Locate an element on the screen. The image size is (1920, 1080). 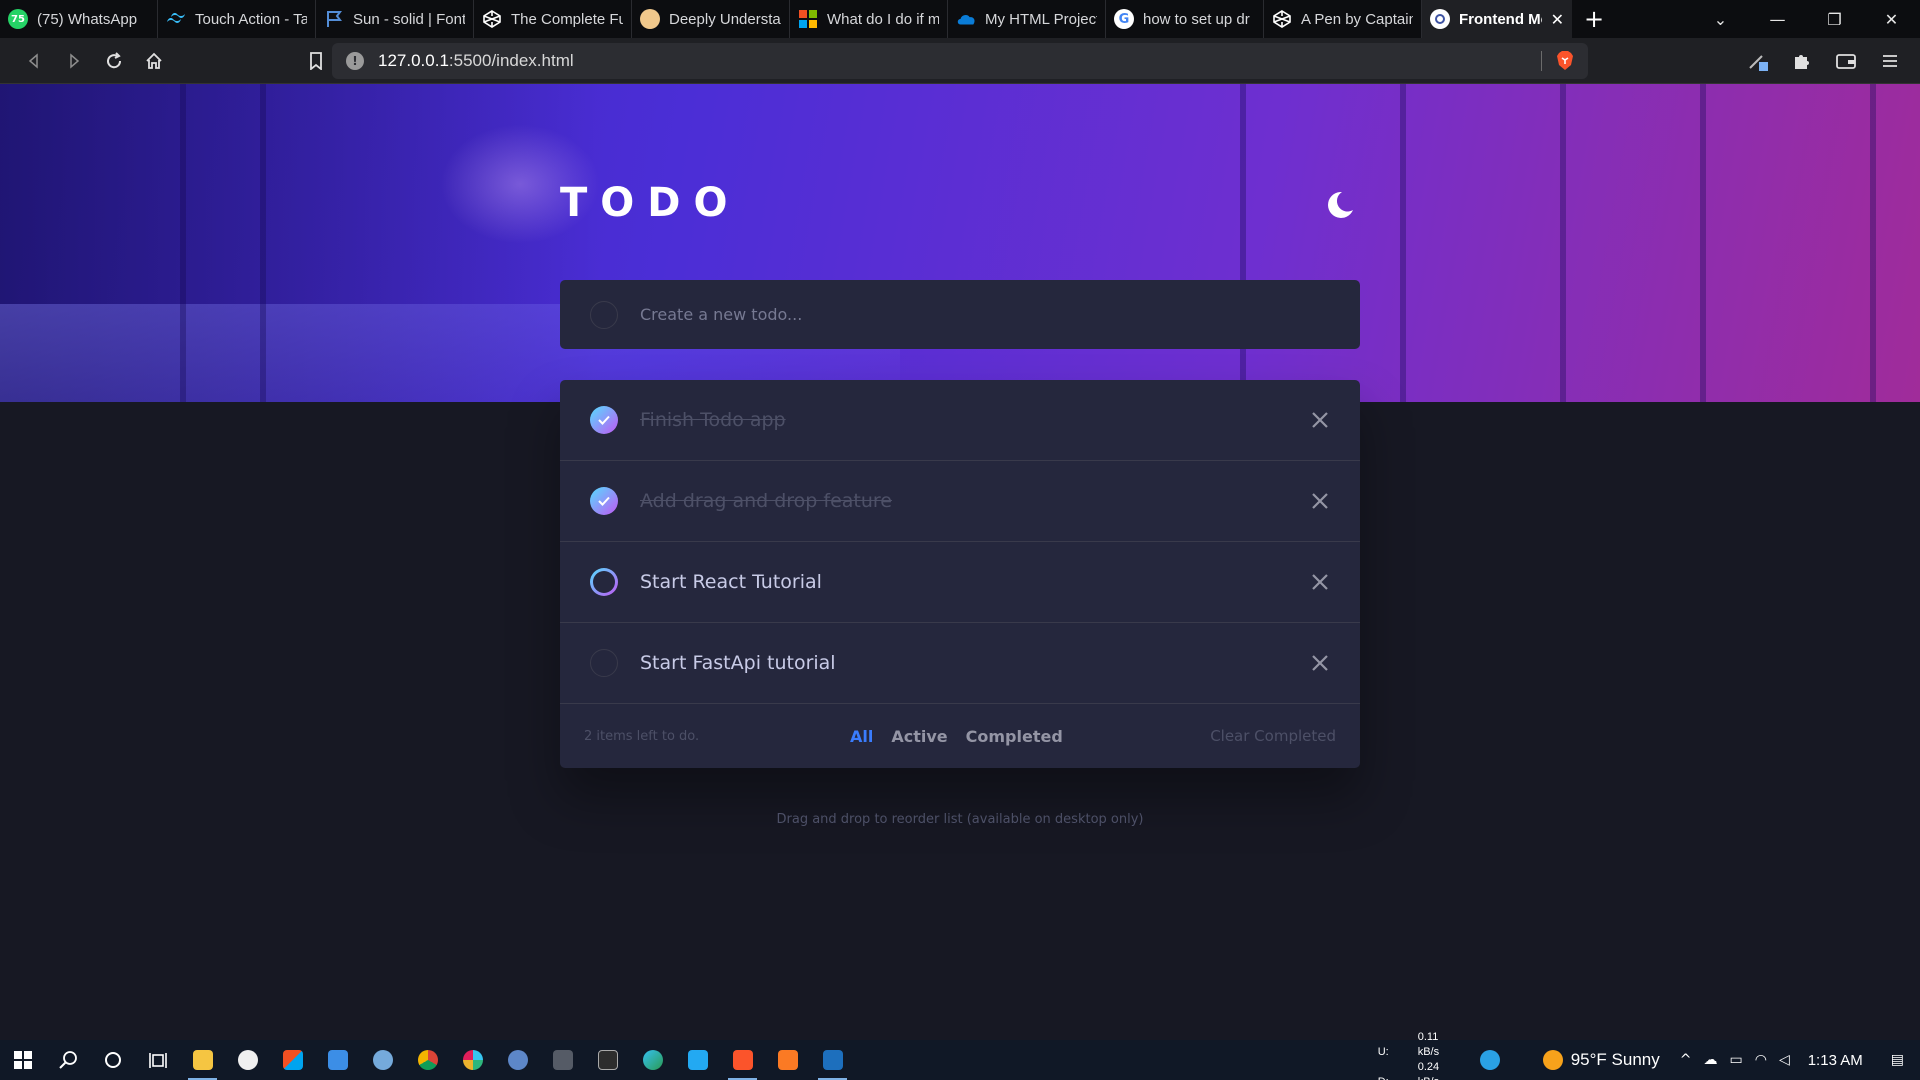
chrome-icon is located at coordinates (427, 1060).